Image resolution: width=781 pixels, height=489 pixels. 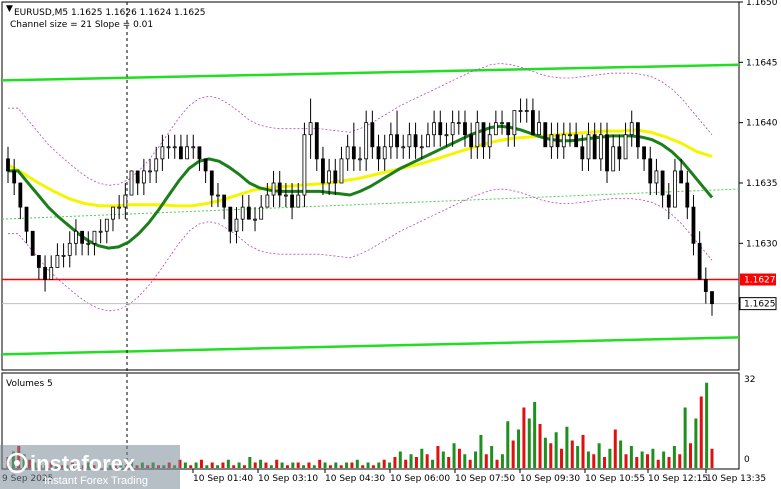 What do you see at coordinates (17, 463) in the screenshot?
I see `logo-mark-dot` at bounding box center [17, 463].